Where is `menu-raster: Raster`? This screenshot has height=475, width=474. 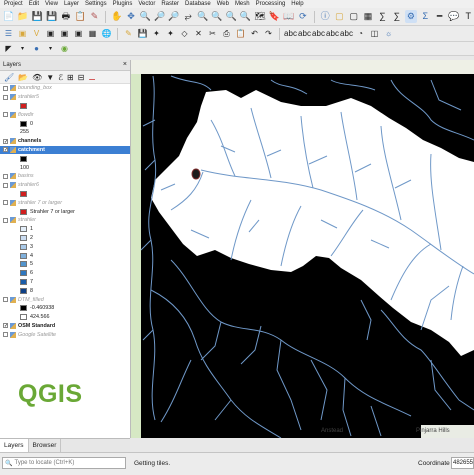 menu-raster: Raster is located at coordinates (170, 4).